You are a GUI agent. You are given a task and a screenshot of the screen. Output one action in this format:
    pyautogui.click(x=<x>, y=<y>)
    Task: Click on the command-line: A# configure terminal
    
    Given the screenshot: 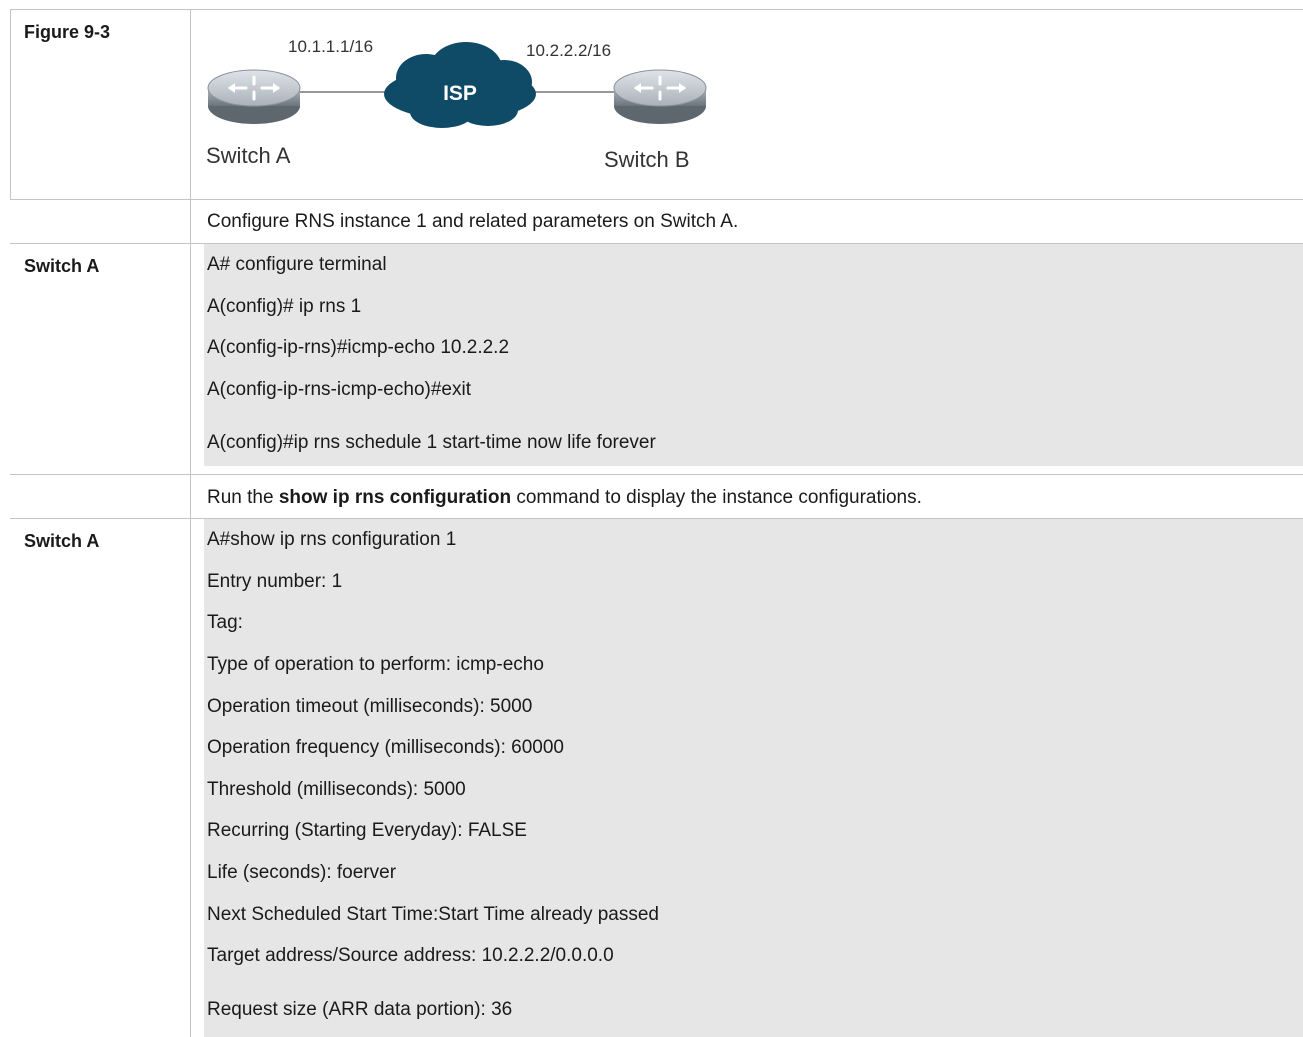 What is the action you would take?
    pyautogui.click(x=297, y=264)
    